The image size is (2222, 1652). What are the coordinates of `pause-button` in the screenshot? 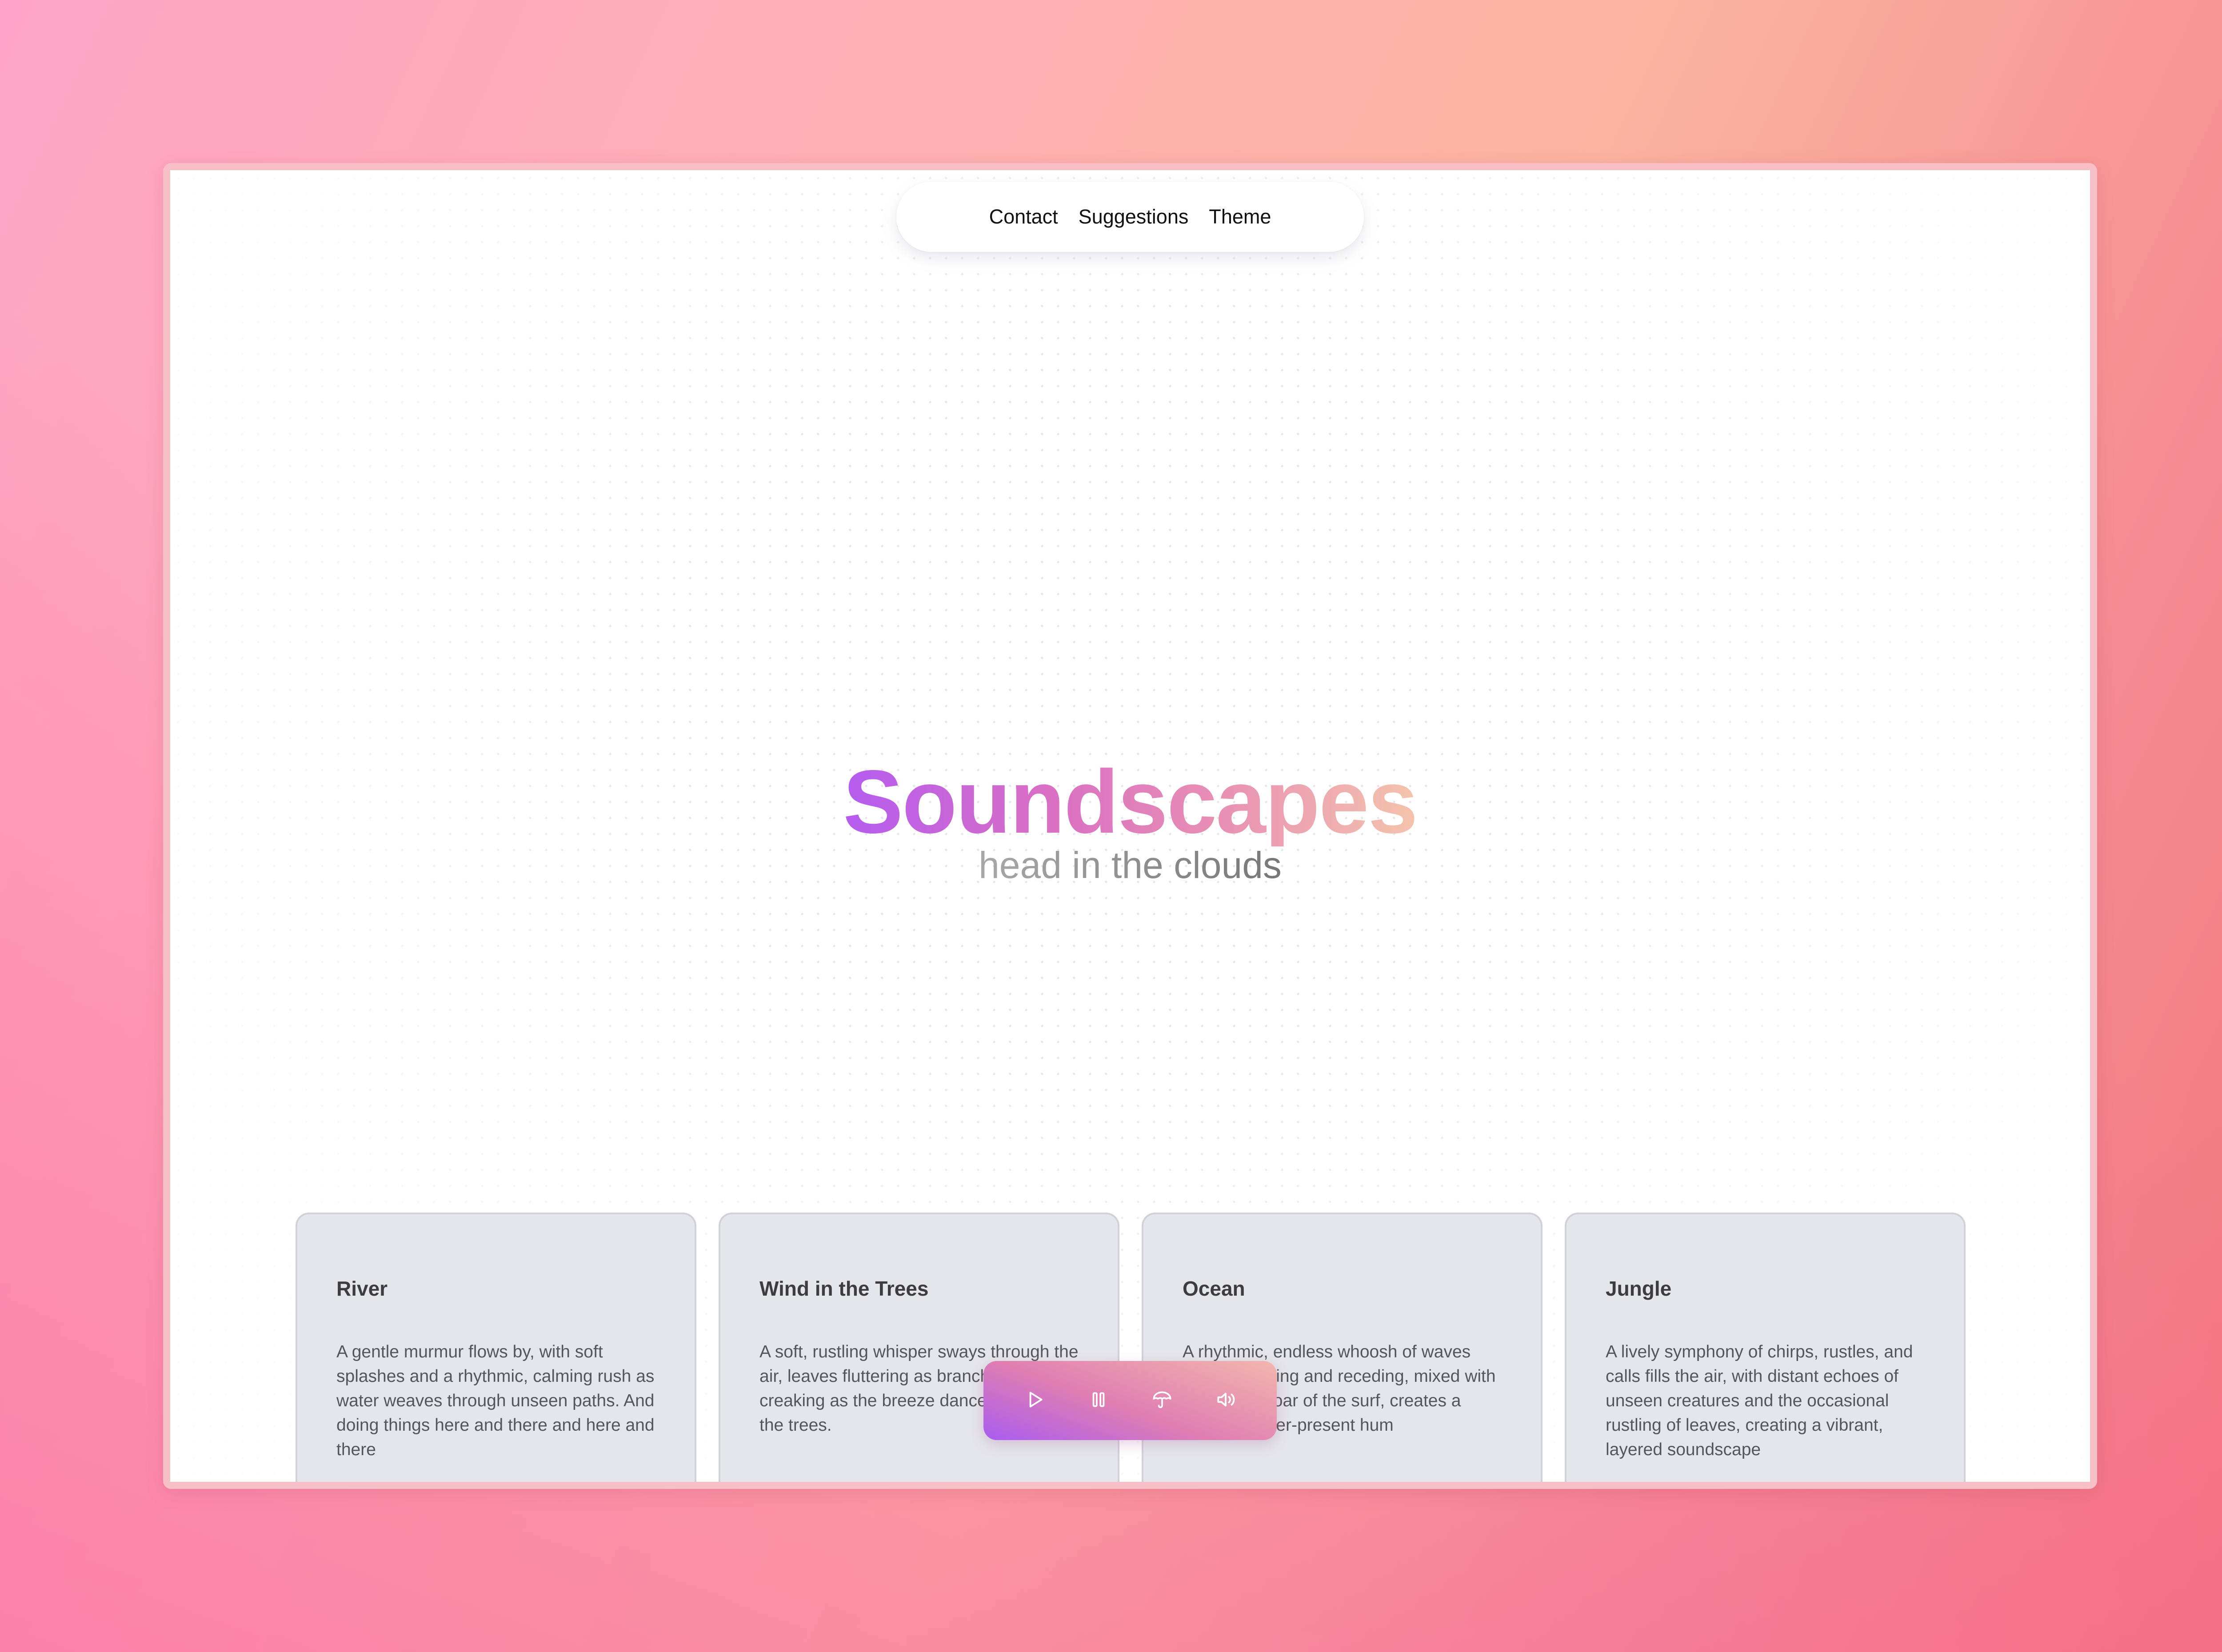 It's located at (1099, 1400).